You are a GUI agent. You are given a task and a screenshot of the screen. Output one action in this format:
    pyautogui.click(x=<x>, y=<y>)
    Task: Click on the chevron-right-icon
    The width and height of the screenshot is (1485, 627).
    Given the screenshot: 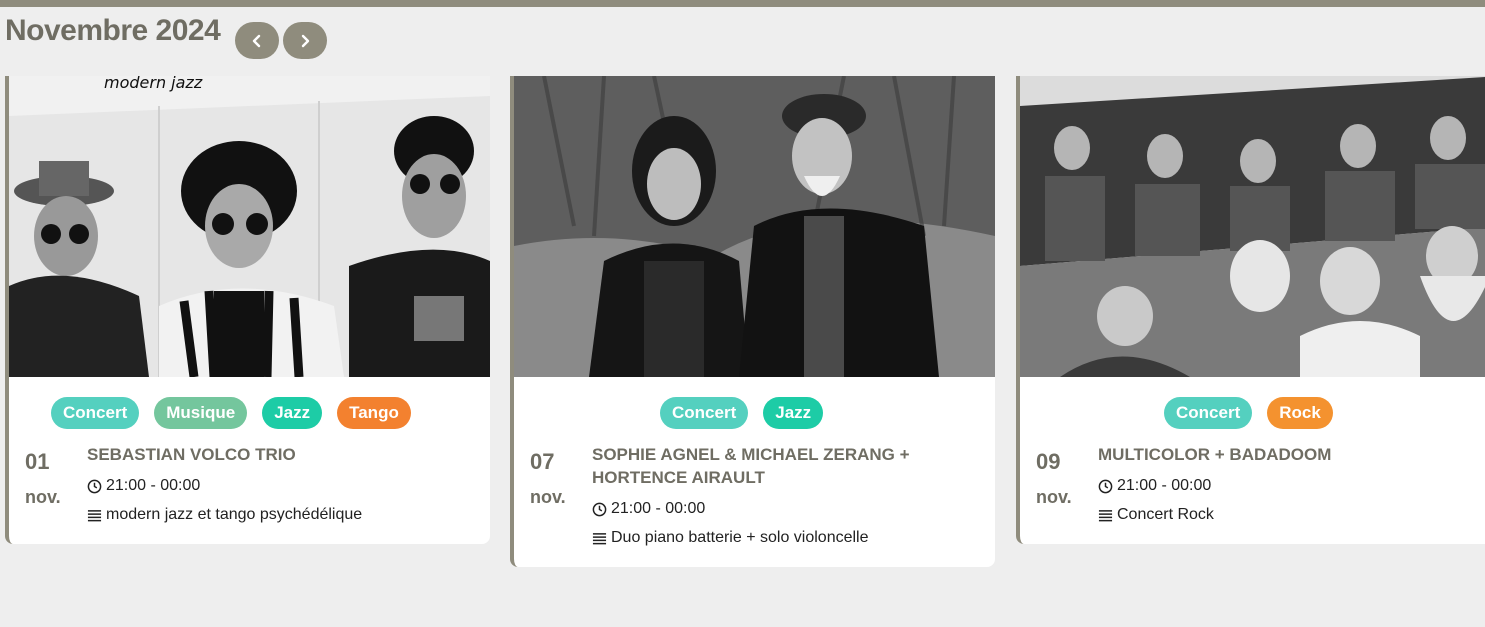 What is the action you would take?
    pyautogui.click(x=305, y=40)
    